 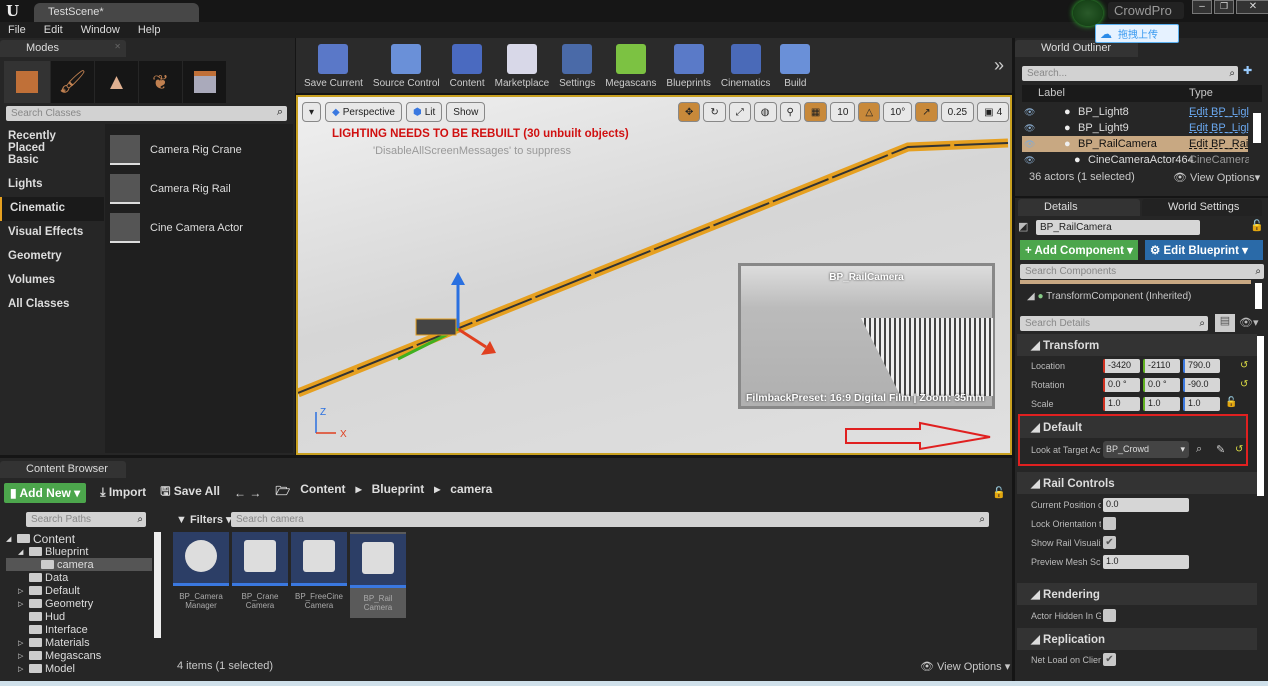 I want to click on section-replication: ◢ Replication, so click(x=1137, y=639).